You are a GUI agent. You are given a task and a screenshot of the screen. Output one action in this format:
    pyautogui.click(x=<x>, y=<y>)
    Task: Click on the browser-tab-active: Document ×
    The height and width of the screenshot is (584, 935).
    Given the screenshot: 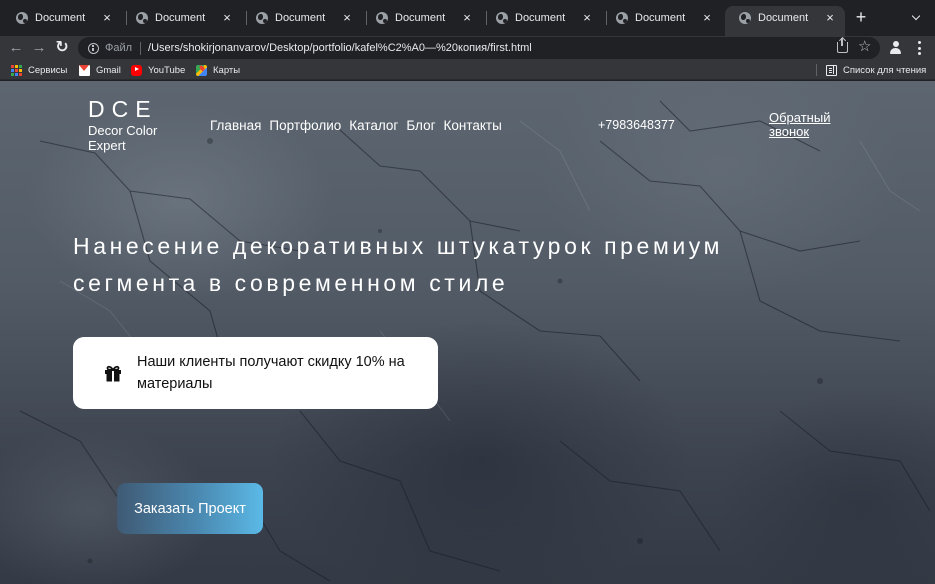 What is the action you would take?
    pyautogui.click(x=785, y=21)
    